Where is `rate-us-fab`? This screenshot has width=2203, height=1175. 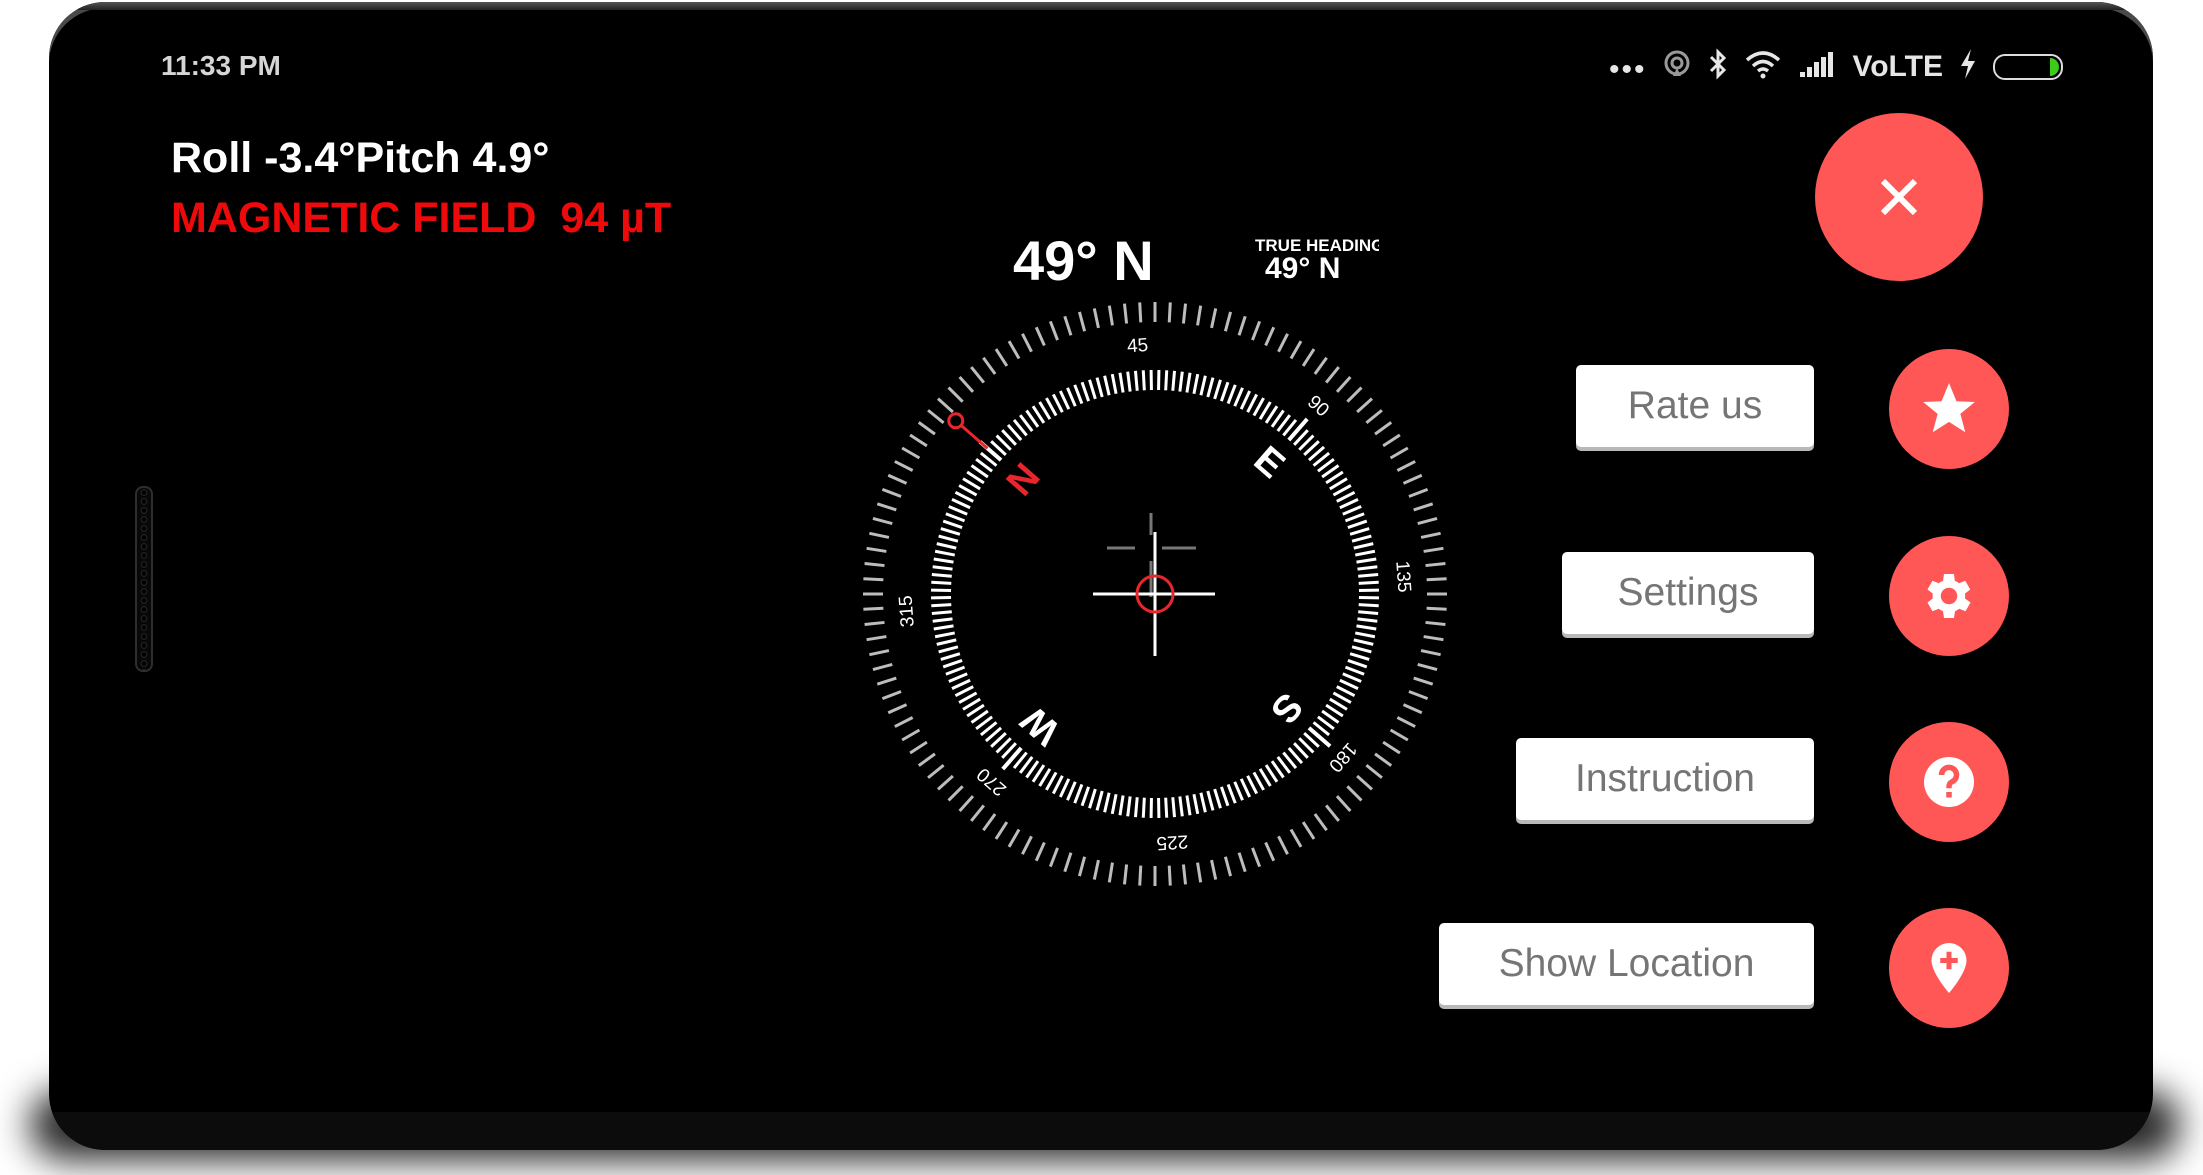 rate-us-fab is located at coordinates (1949, 409).